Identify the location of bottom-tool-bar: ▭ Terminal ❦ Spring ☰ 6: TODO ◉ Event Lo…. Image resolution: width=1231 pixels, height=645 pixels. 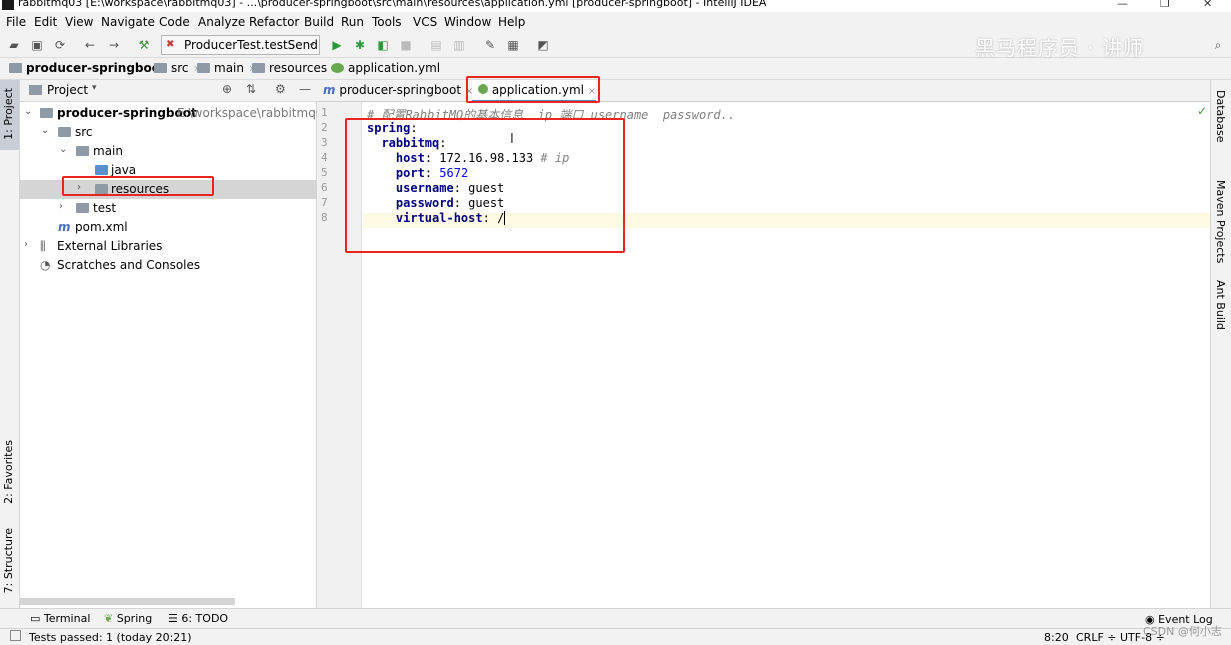
(615, 618).